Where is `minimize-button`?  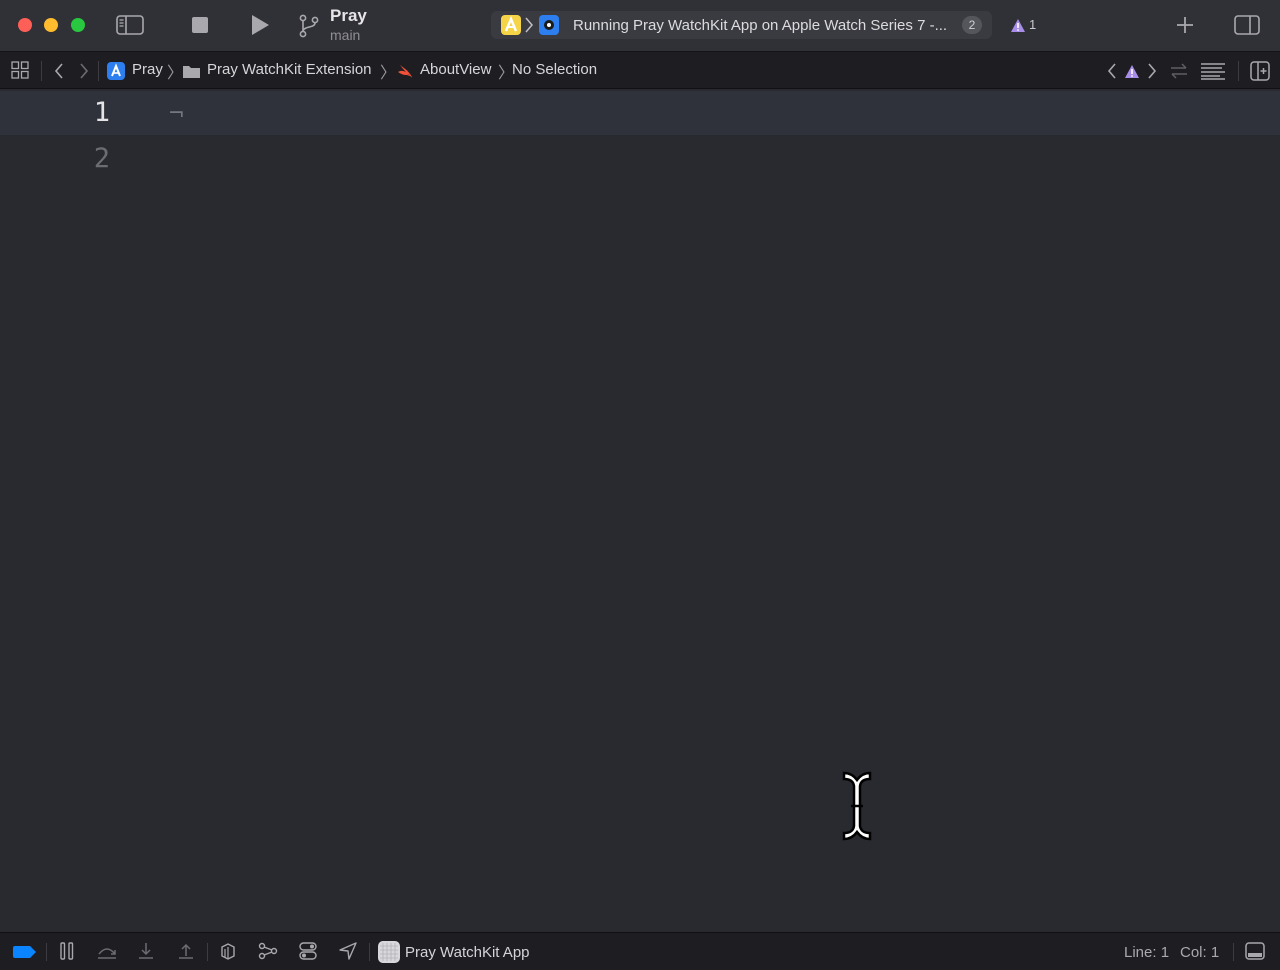
minimize-button is located at coordinates (51, 25).